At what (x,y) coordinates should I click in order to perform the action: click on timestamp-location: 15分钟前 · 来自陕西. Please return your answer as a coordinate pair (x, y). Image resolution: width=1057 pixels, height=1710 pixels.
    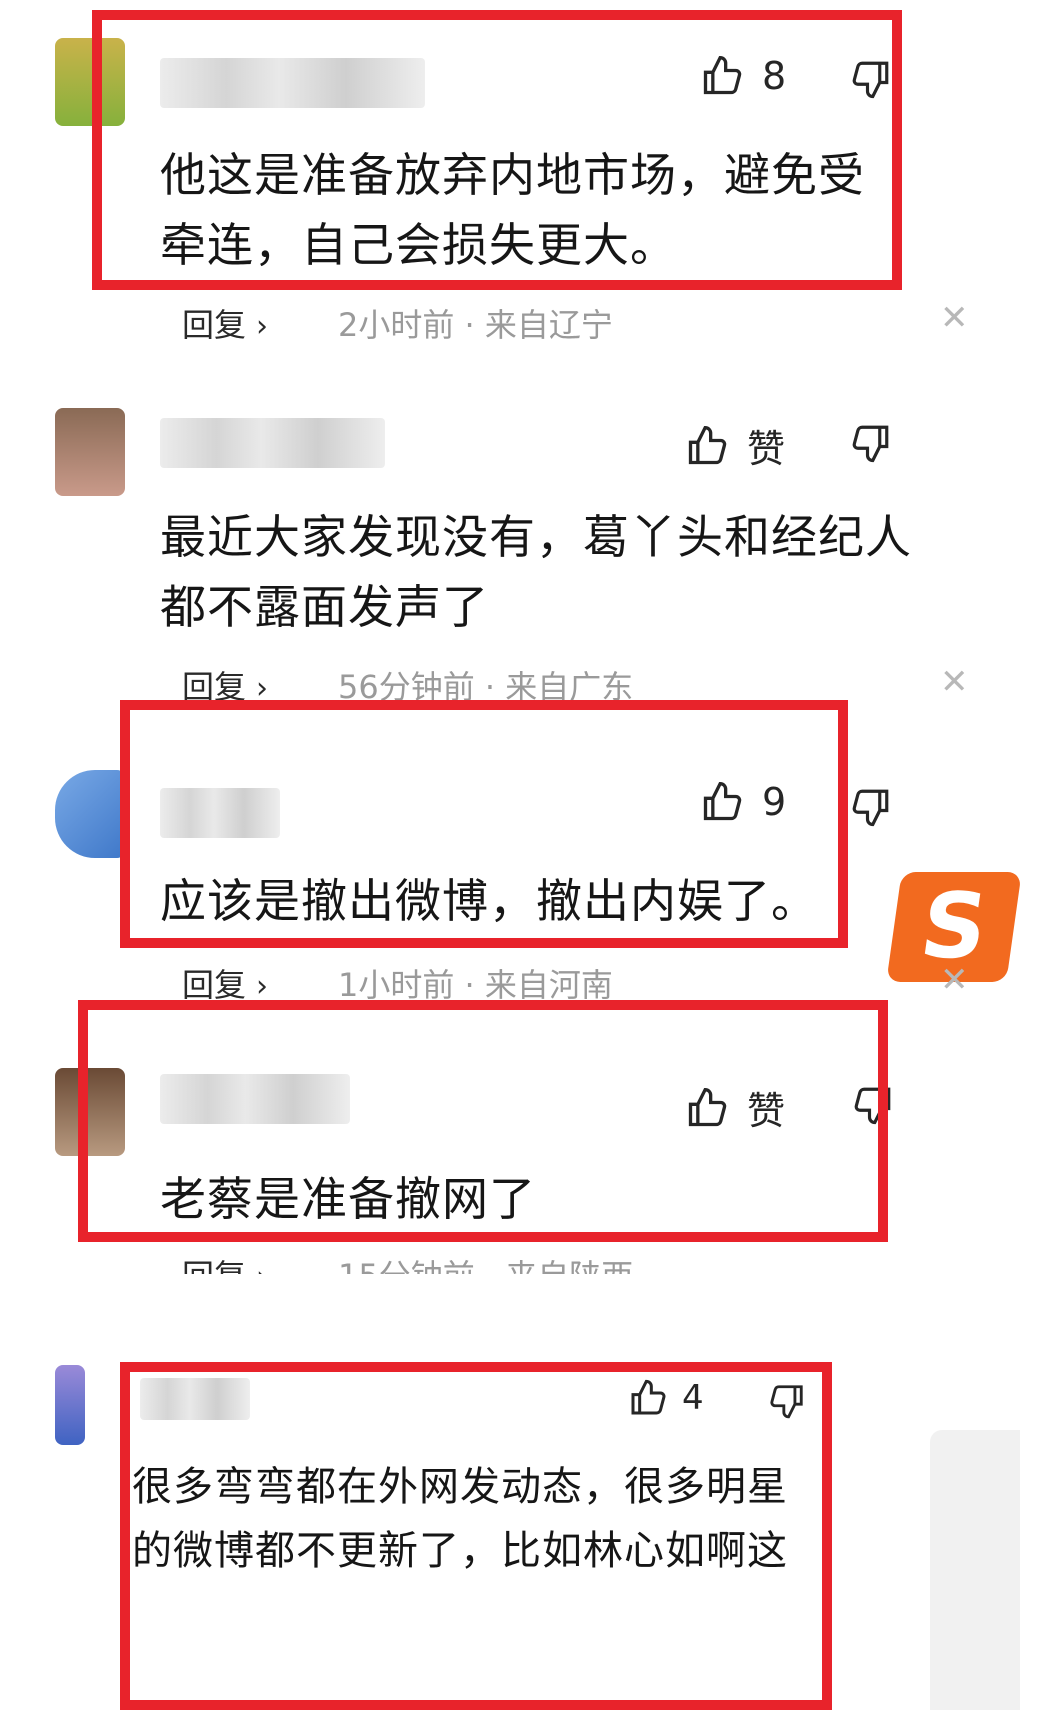
    Looking at the image, I should click on (485, 1265).